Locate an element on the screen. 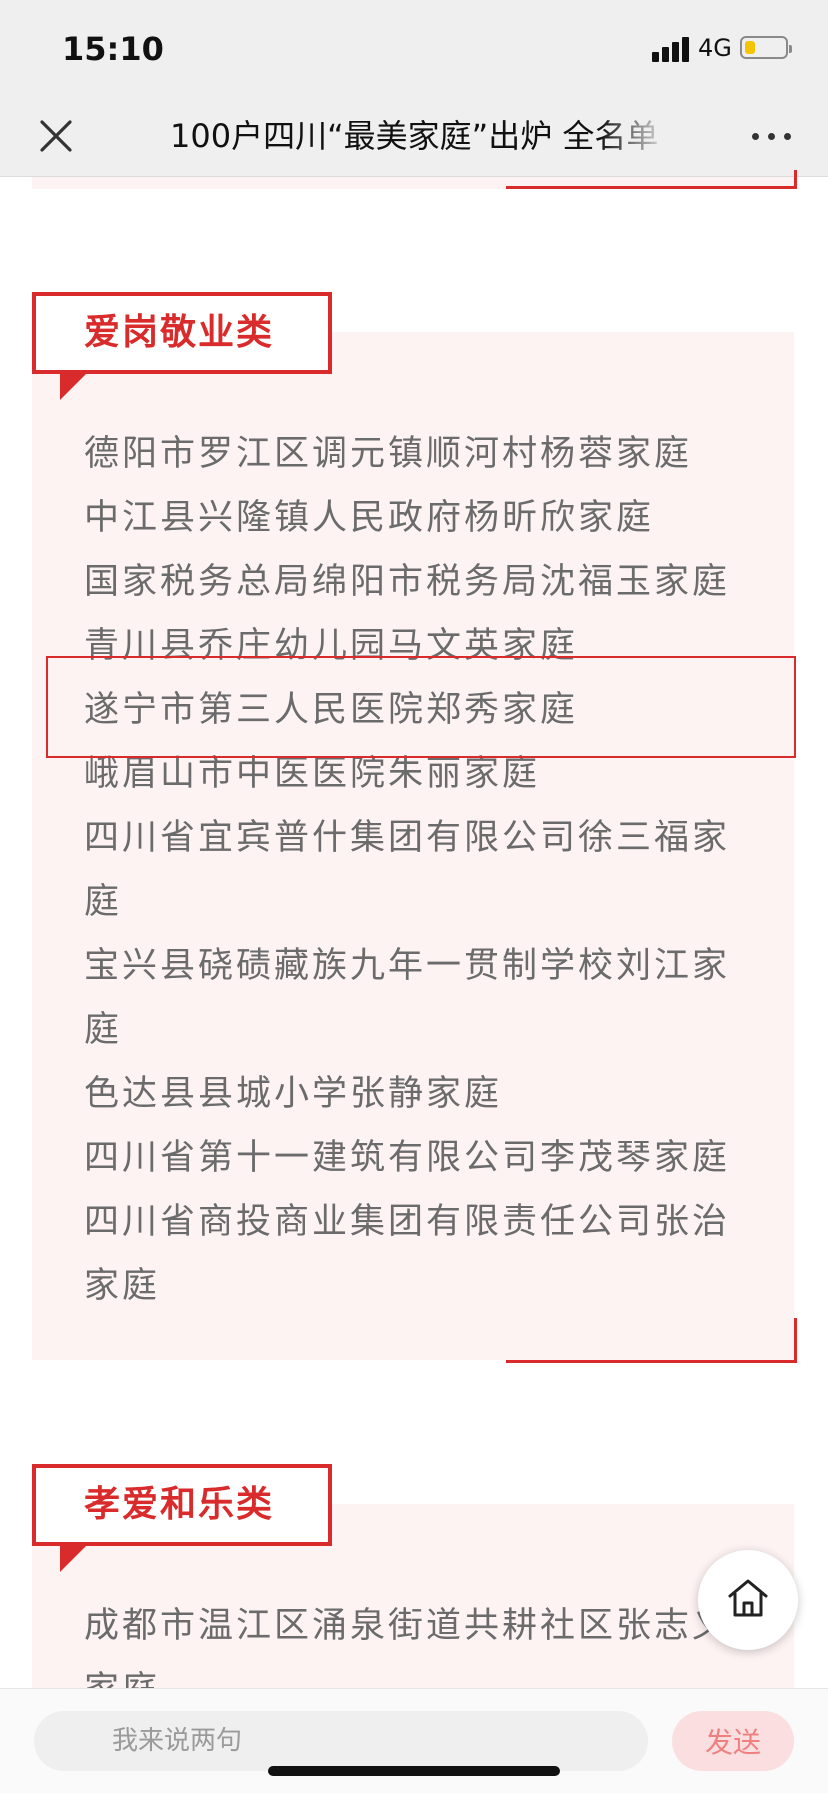  home-icon is located at coordinates (748, 1598).